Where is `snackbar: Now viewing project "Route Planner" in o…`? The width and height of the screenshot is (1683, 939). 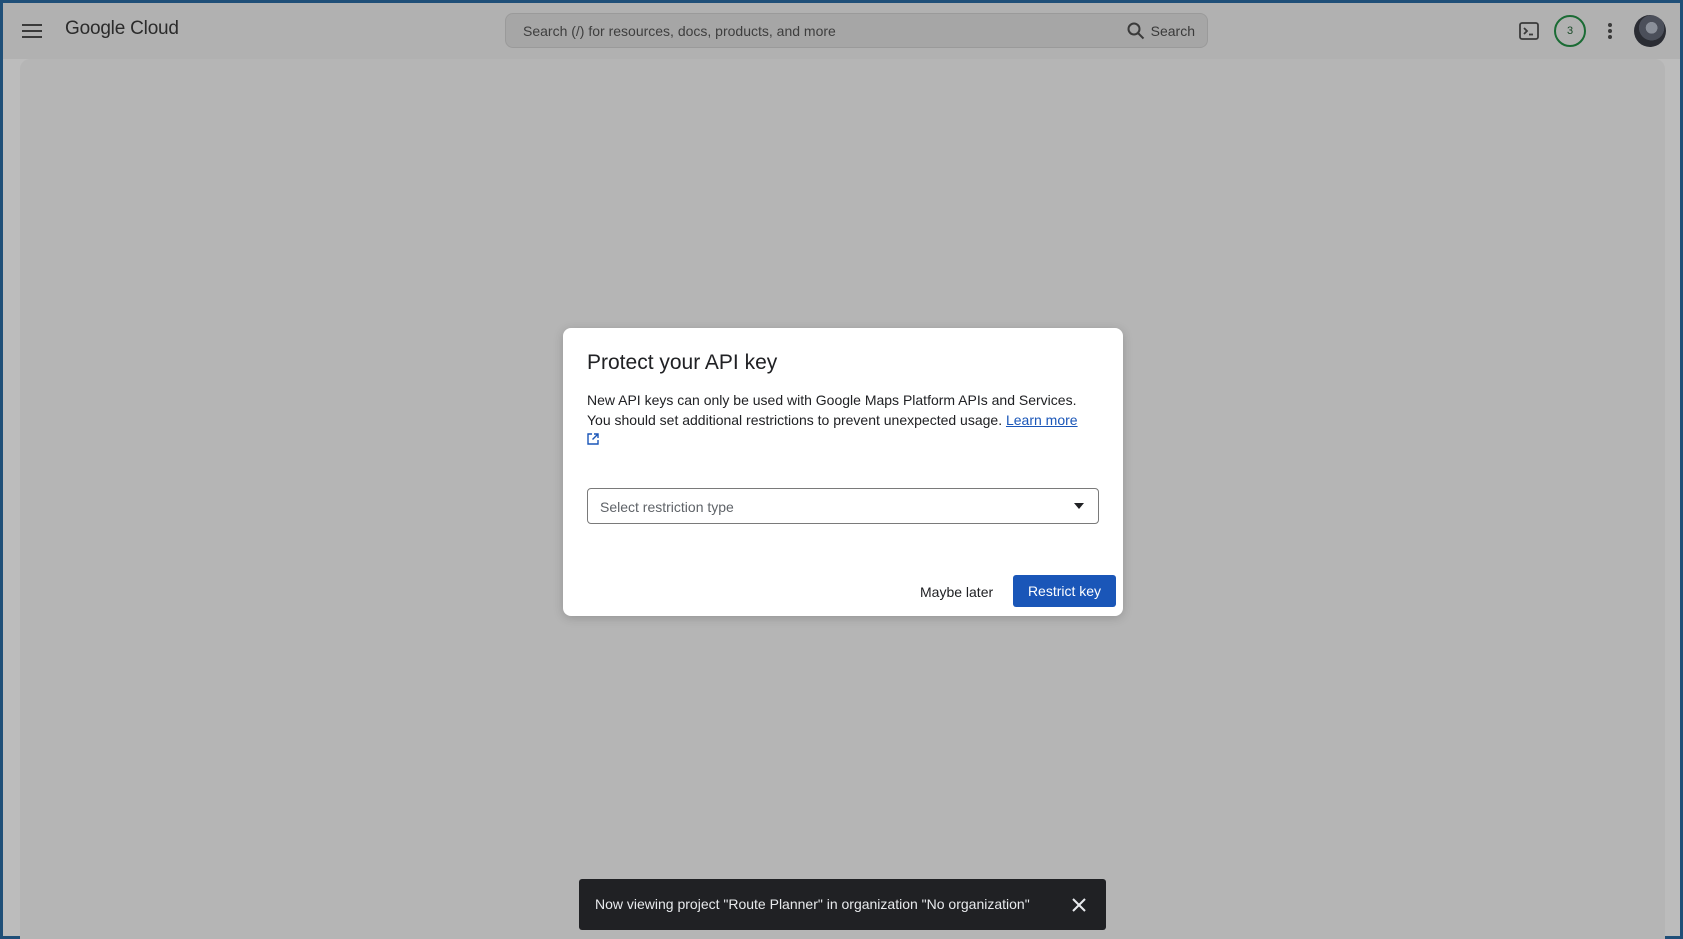 snackbar: Now viewing project "Route Planner" in o… is located at coordinates (842, 904).